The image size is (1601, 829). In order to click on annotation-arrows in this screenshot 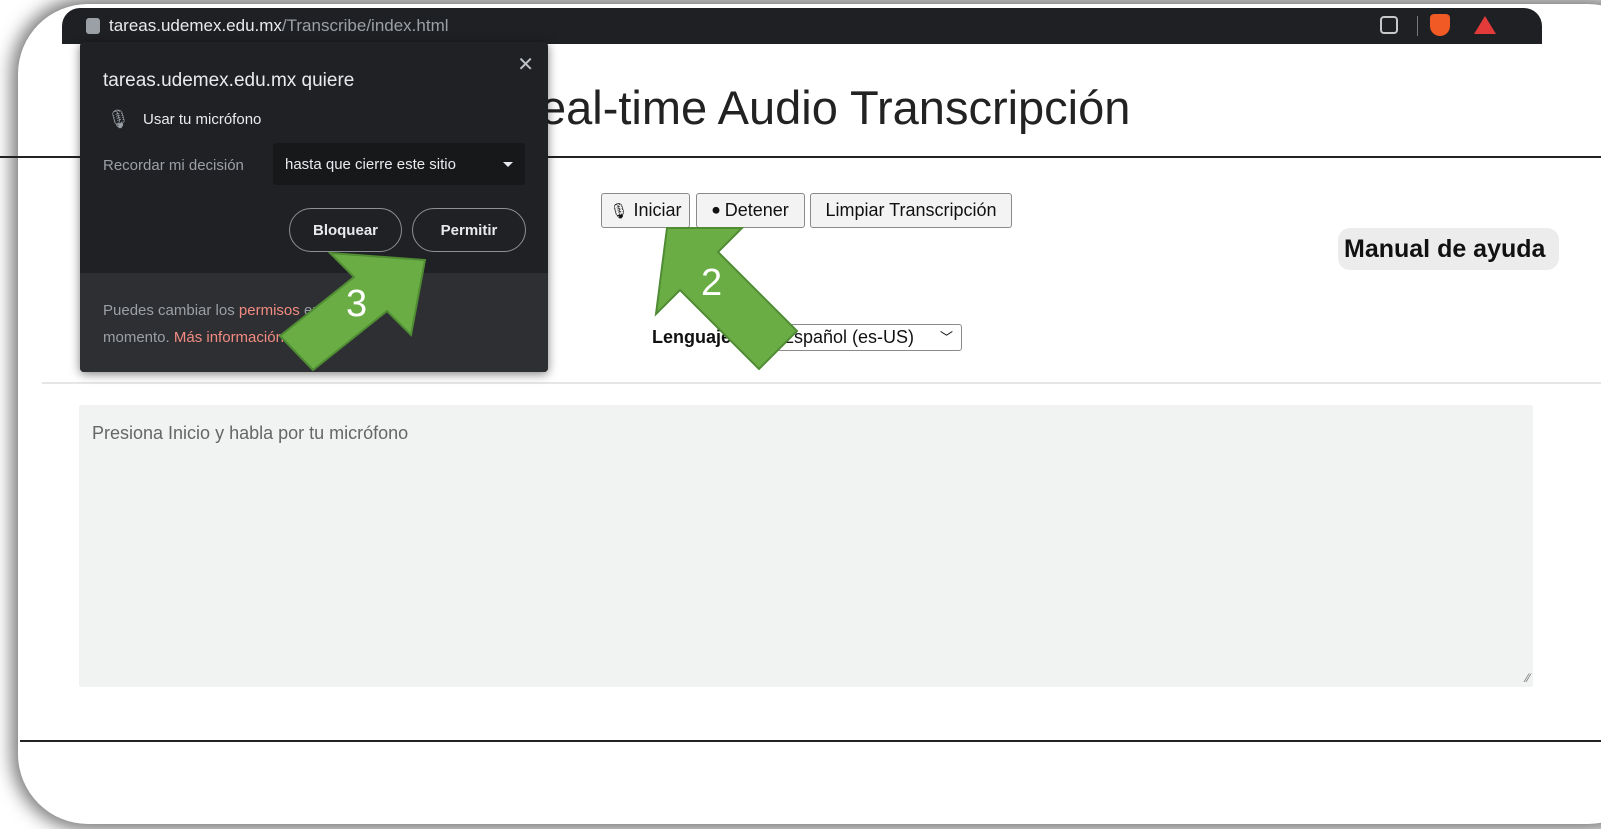, I will do `click(538, 299)`.